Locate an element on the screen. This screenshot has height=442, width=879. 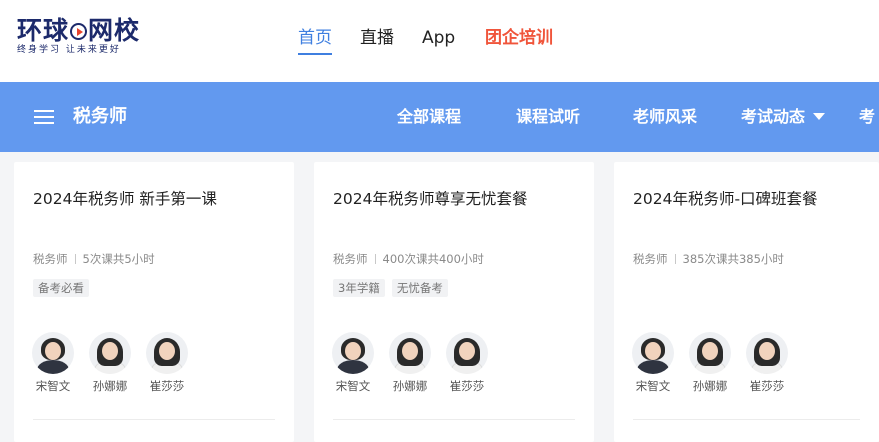
course-meta: 税务师 385次课共385小时 is located at coordinates (708, 259).